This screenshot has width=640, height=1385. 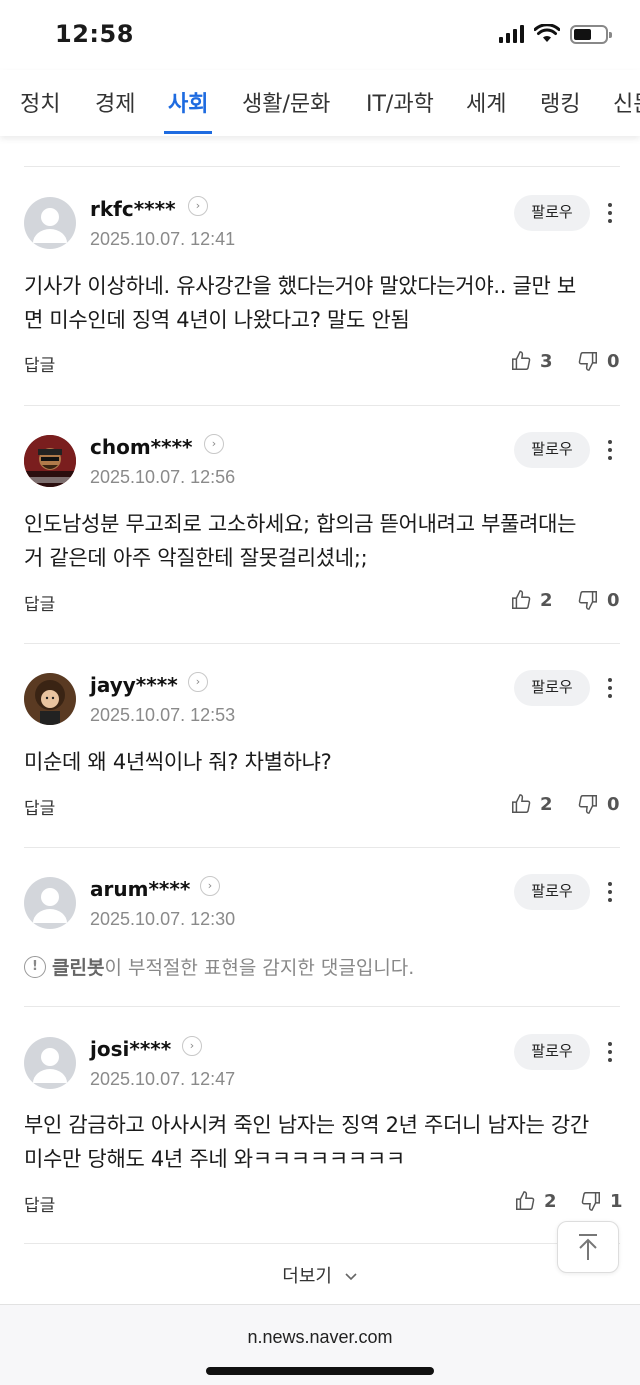 What do you see at coordinates (531, 361) in the screenshot?
I see `like-button: 3` at bounding box center [531, 361].